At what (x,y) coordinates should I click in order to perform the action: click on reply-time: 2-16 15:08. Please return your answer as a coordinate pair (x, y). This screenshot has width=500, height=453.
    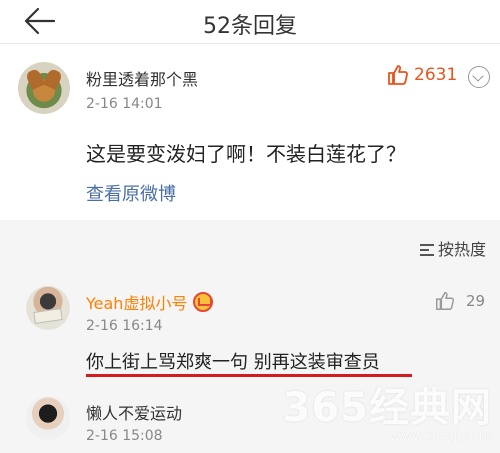
    Looking at the image, I should click on (124, 436).